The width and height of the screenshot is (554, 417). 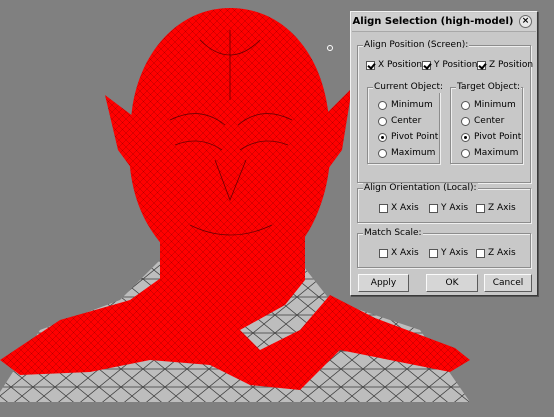 I want to click on x-position-checkbox: X Position, so click(x=394, y=65).